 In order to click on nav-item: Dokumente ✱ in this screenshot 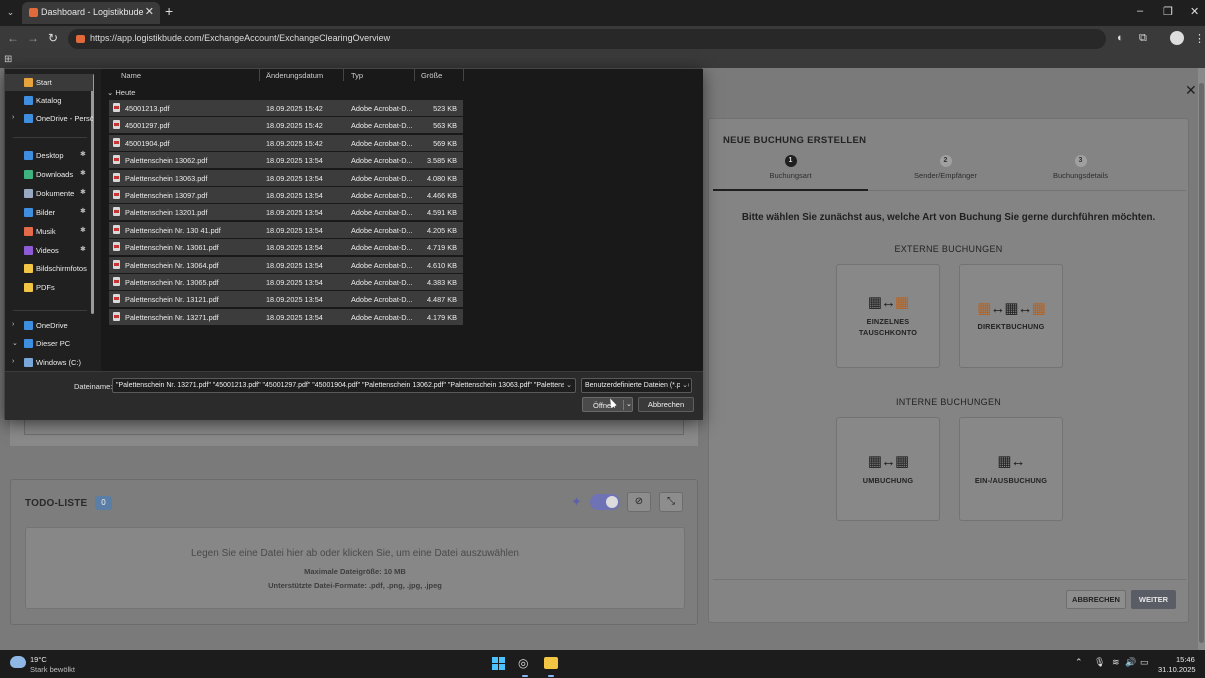, I will do `click(49, 193)`.